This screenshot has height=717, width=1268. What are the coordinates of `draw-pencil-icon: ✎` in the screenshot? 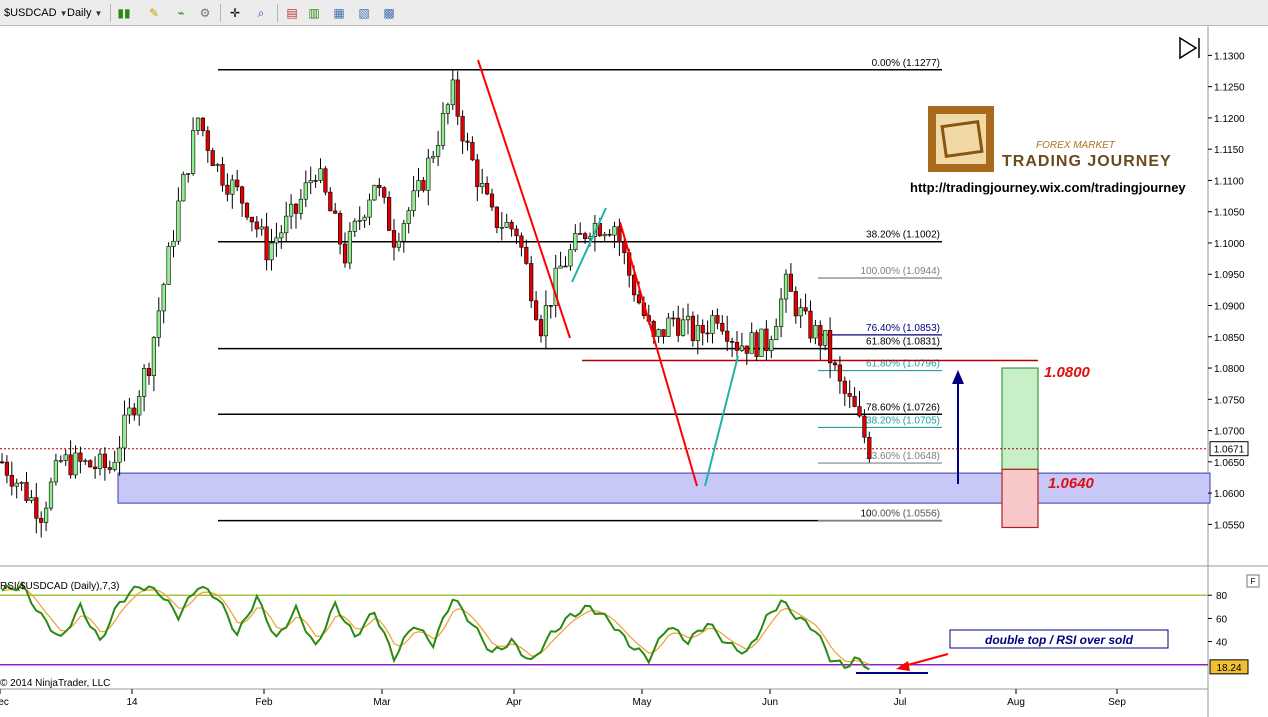 It's located at (154, 13).